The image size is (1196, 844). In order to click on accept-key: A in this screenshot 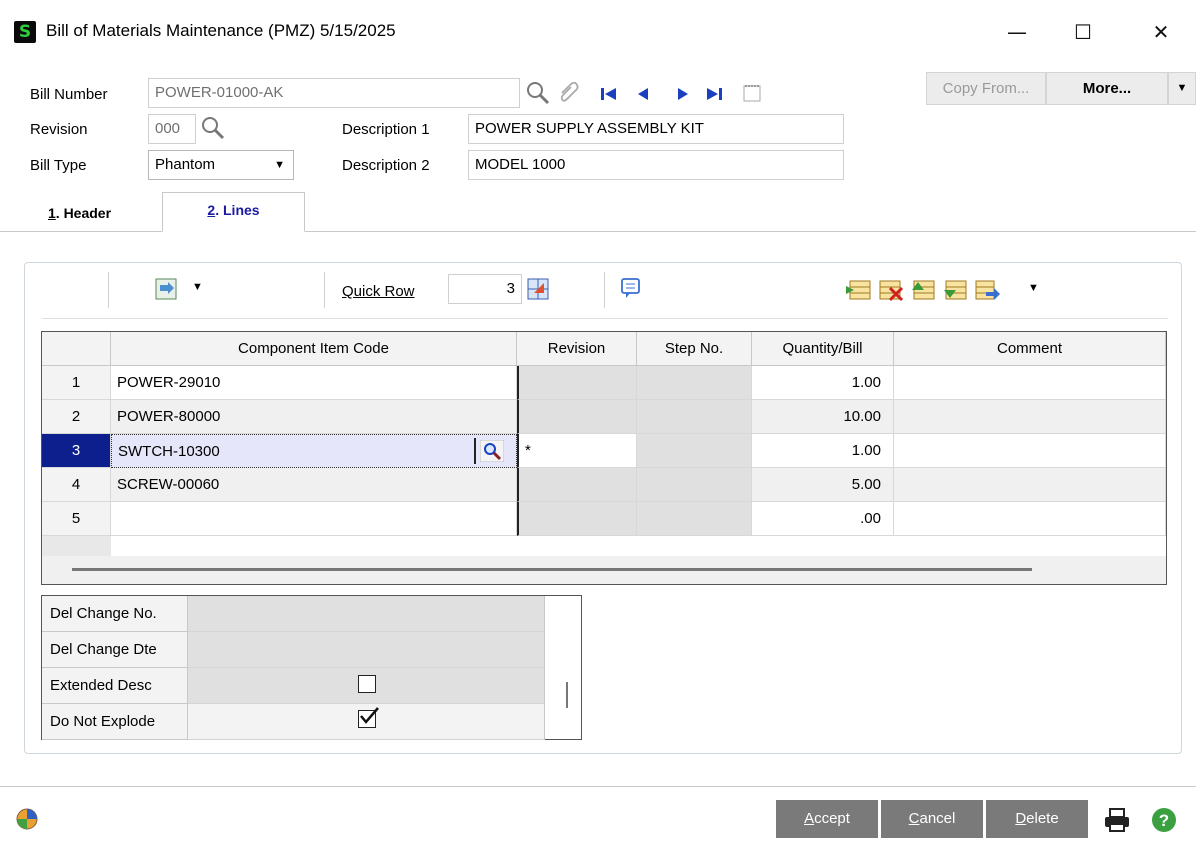, I will do `click(809, 818)`.